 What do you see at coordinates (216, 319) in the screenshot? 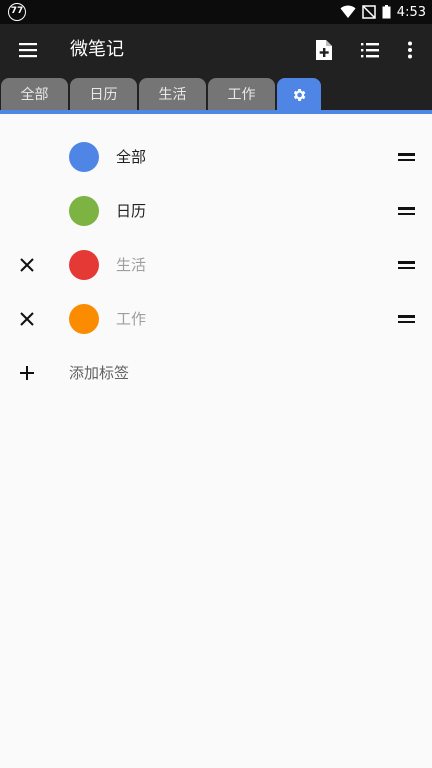
I see `tag-row-work: 工作` at bounding box center [216, 319].